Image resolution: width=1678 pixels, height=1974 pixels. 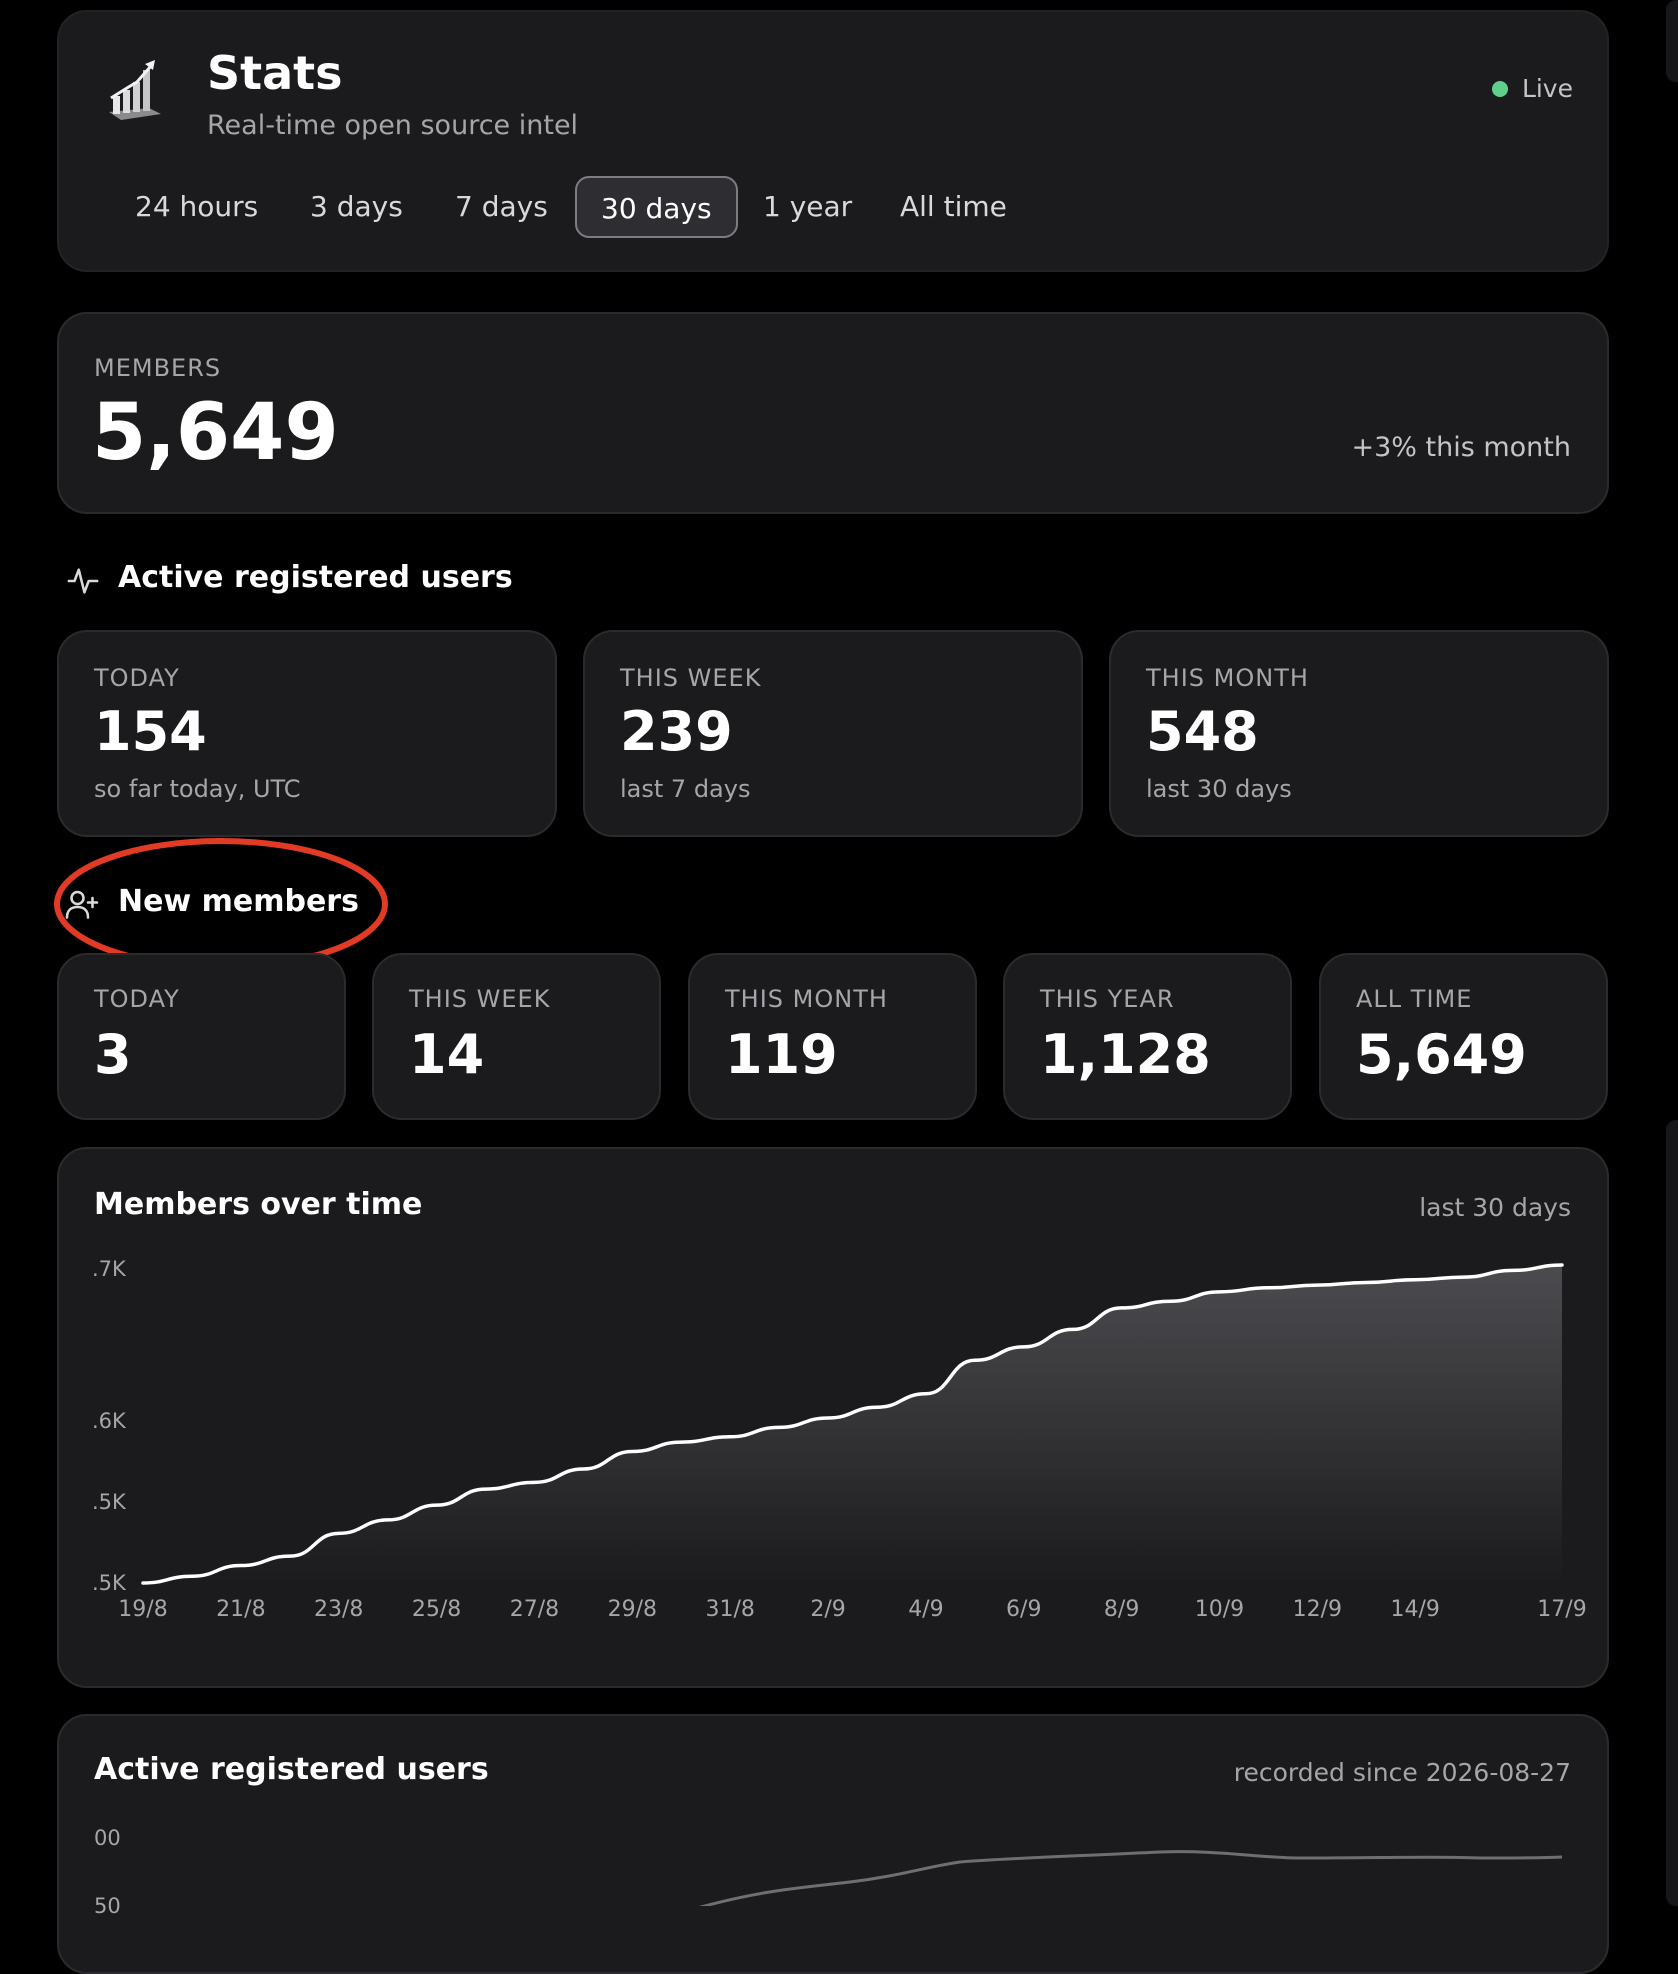 I want to click on x-tick-label: 4/9, so click(x=926, y=1609).